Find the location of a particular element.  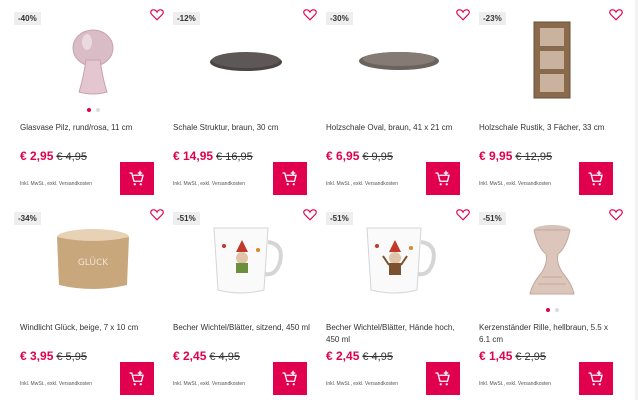

dark-round-tray-image is located at coordinates (246, 61).